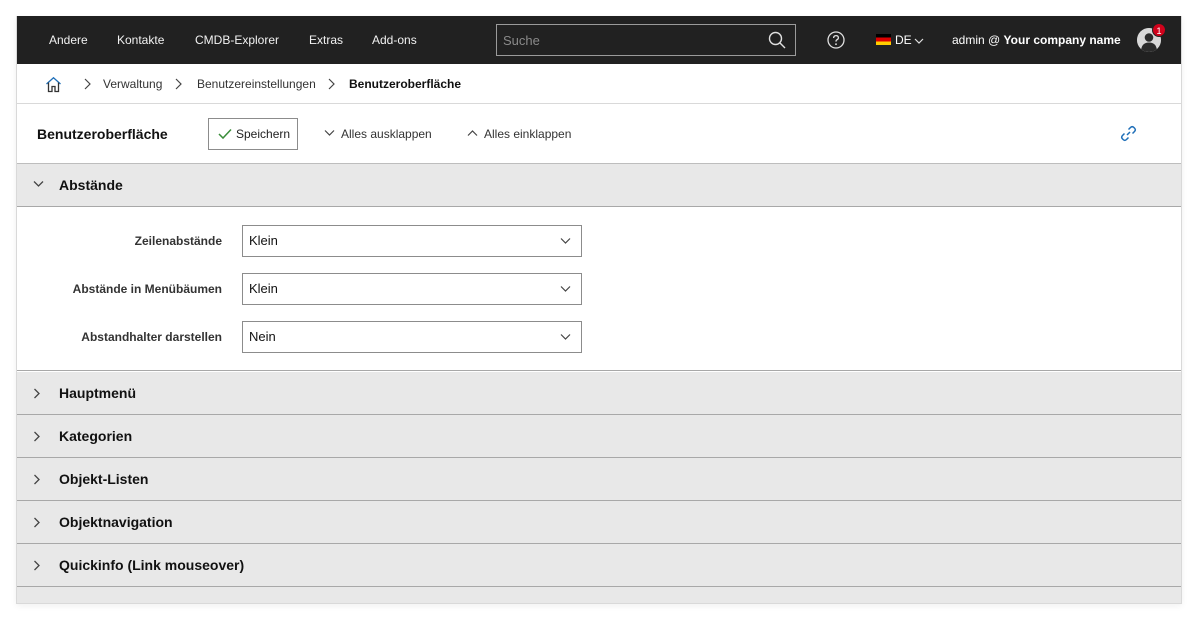 The image size is (1199, 620). I want to click on home-icon, so click(53, 84).